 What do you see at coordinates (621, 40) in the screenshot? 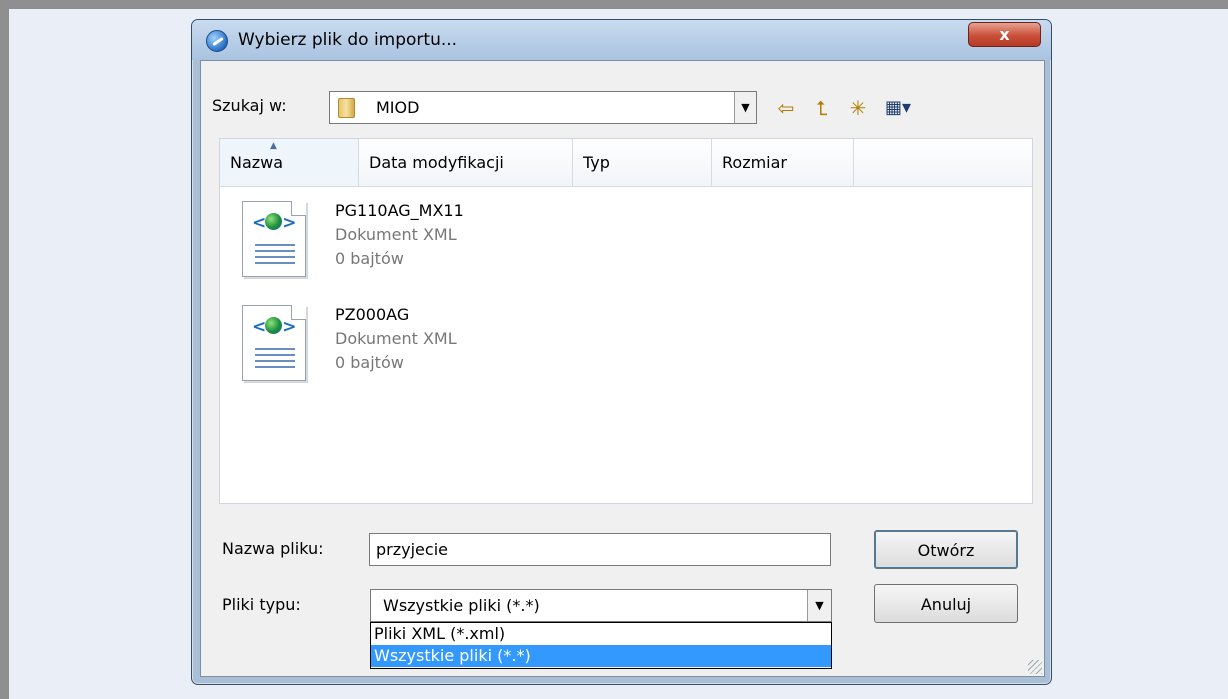
I see `dialog-titlebar: Wybierz plik do importu... x` at bounding box center [621, 40].